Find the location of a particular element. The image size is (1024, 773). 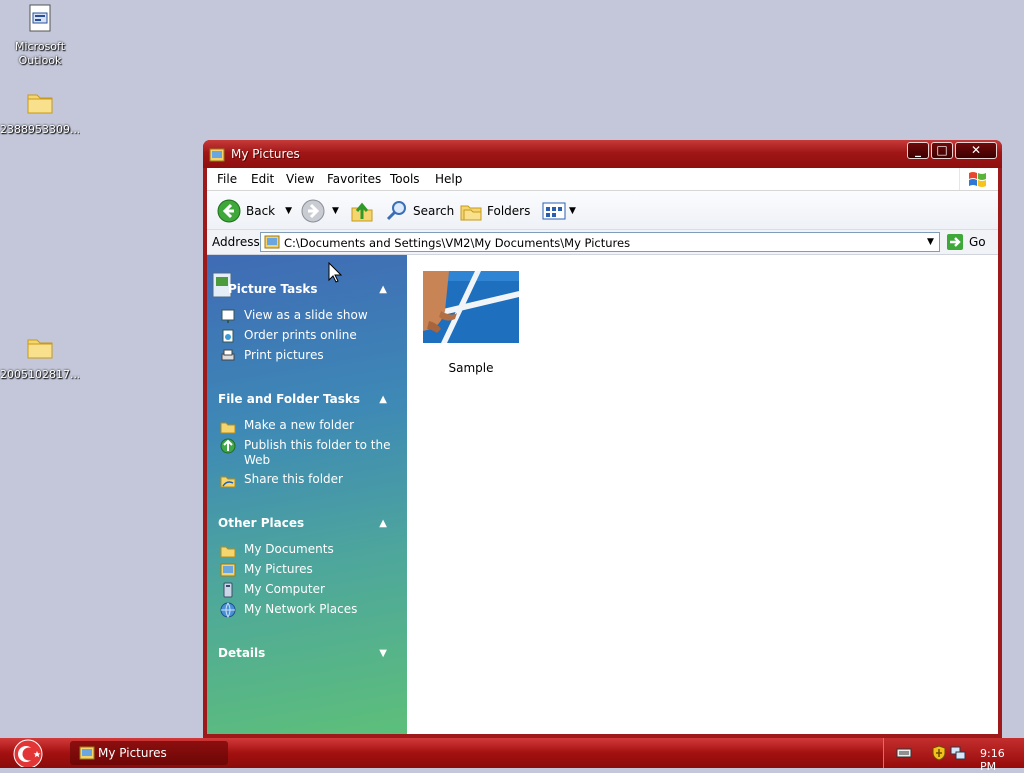

other-places-header: Other Places is located at coordinates (261, 523).